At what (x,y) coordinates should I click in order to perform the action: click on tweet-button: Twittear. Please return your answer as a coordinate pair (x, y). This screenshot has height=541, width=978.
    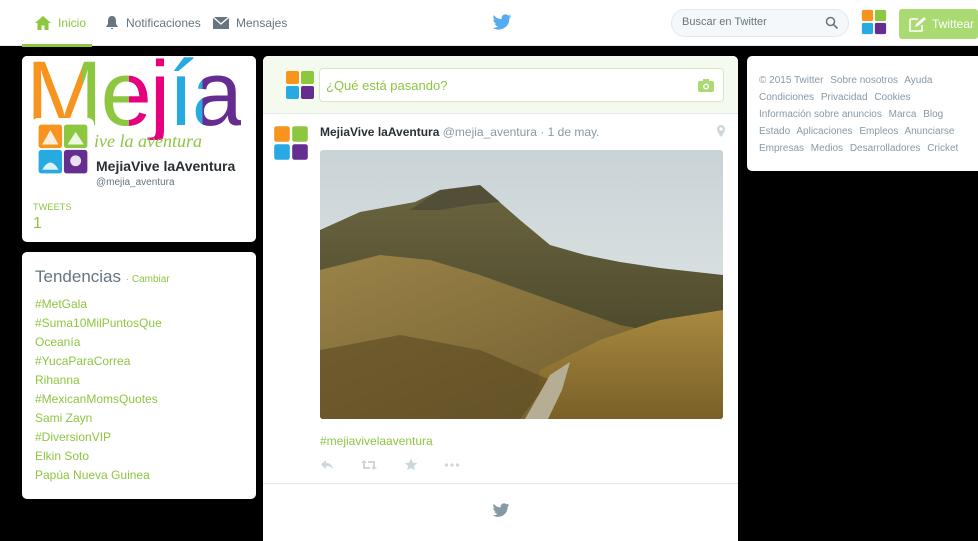
    Looking at the image, I should click on (938, 24).